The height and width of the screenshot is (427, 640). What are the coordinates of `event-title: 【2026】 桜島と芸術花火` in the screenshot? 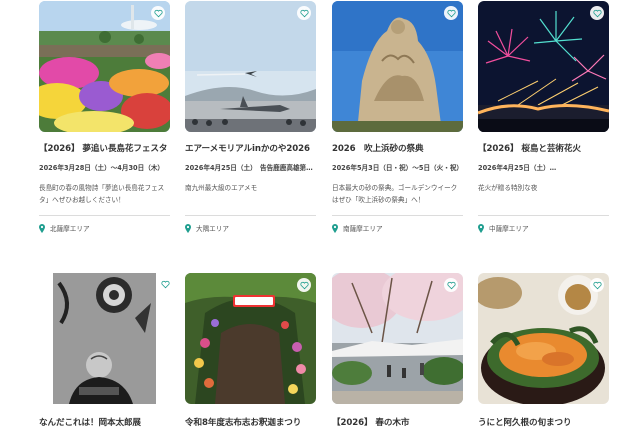 It's located at (548, 148).